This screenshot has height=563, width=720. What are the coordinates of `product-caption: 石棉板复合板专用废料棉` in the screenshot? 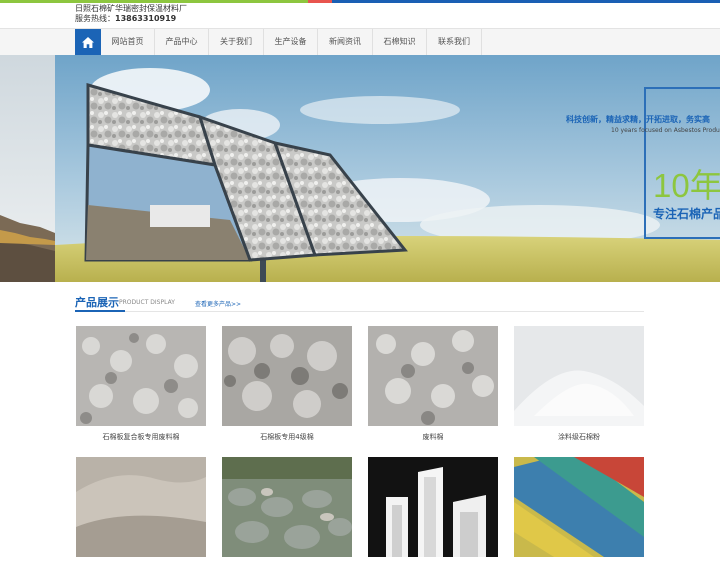 It's located at (141, 437).